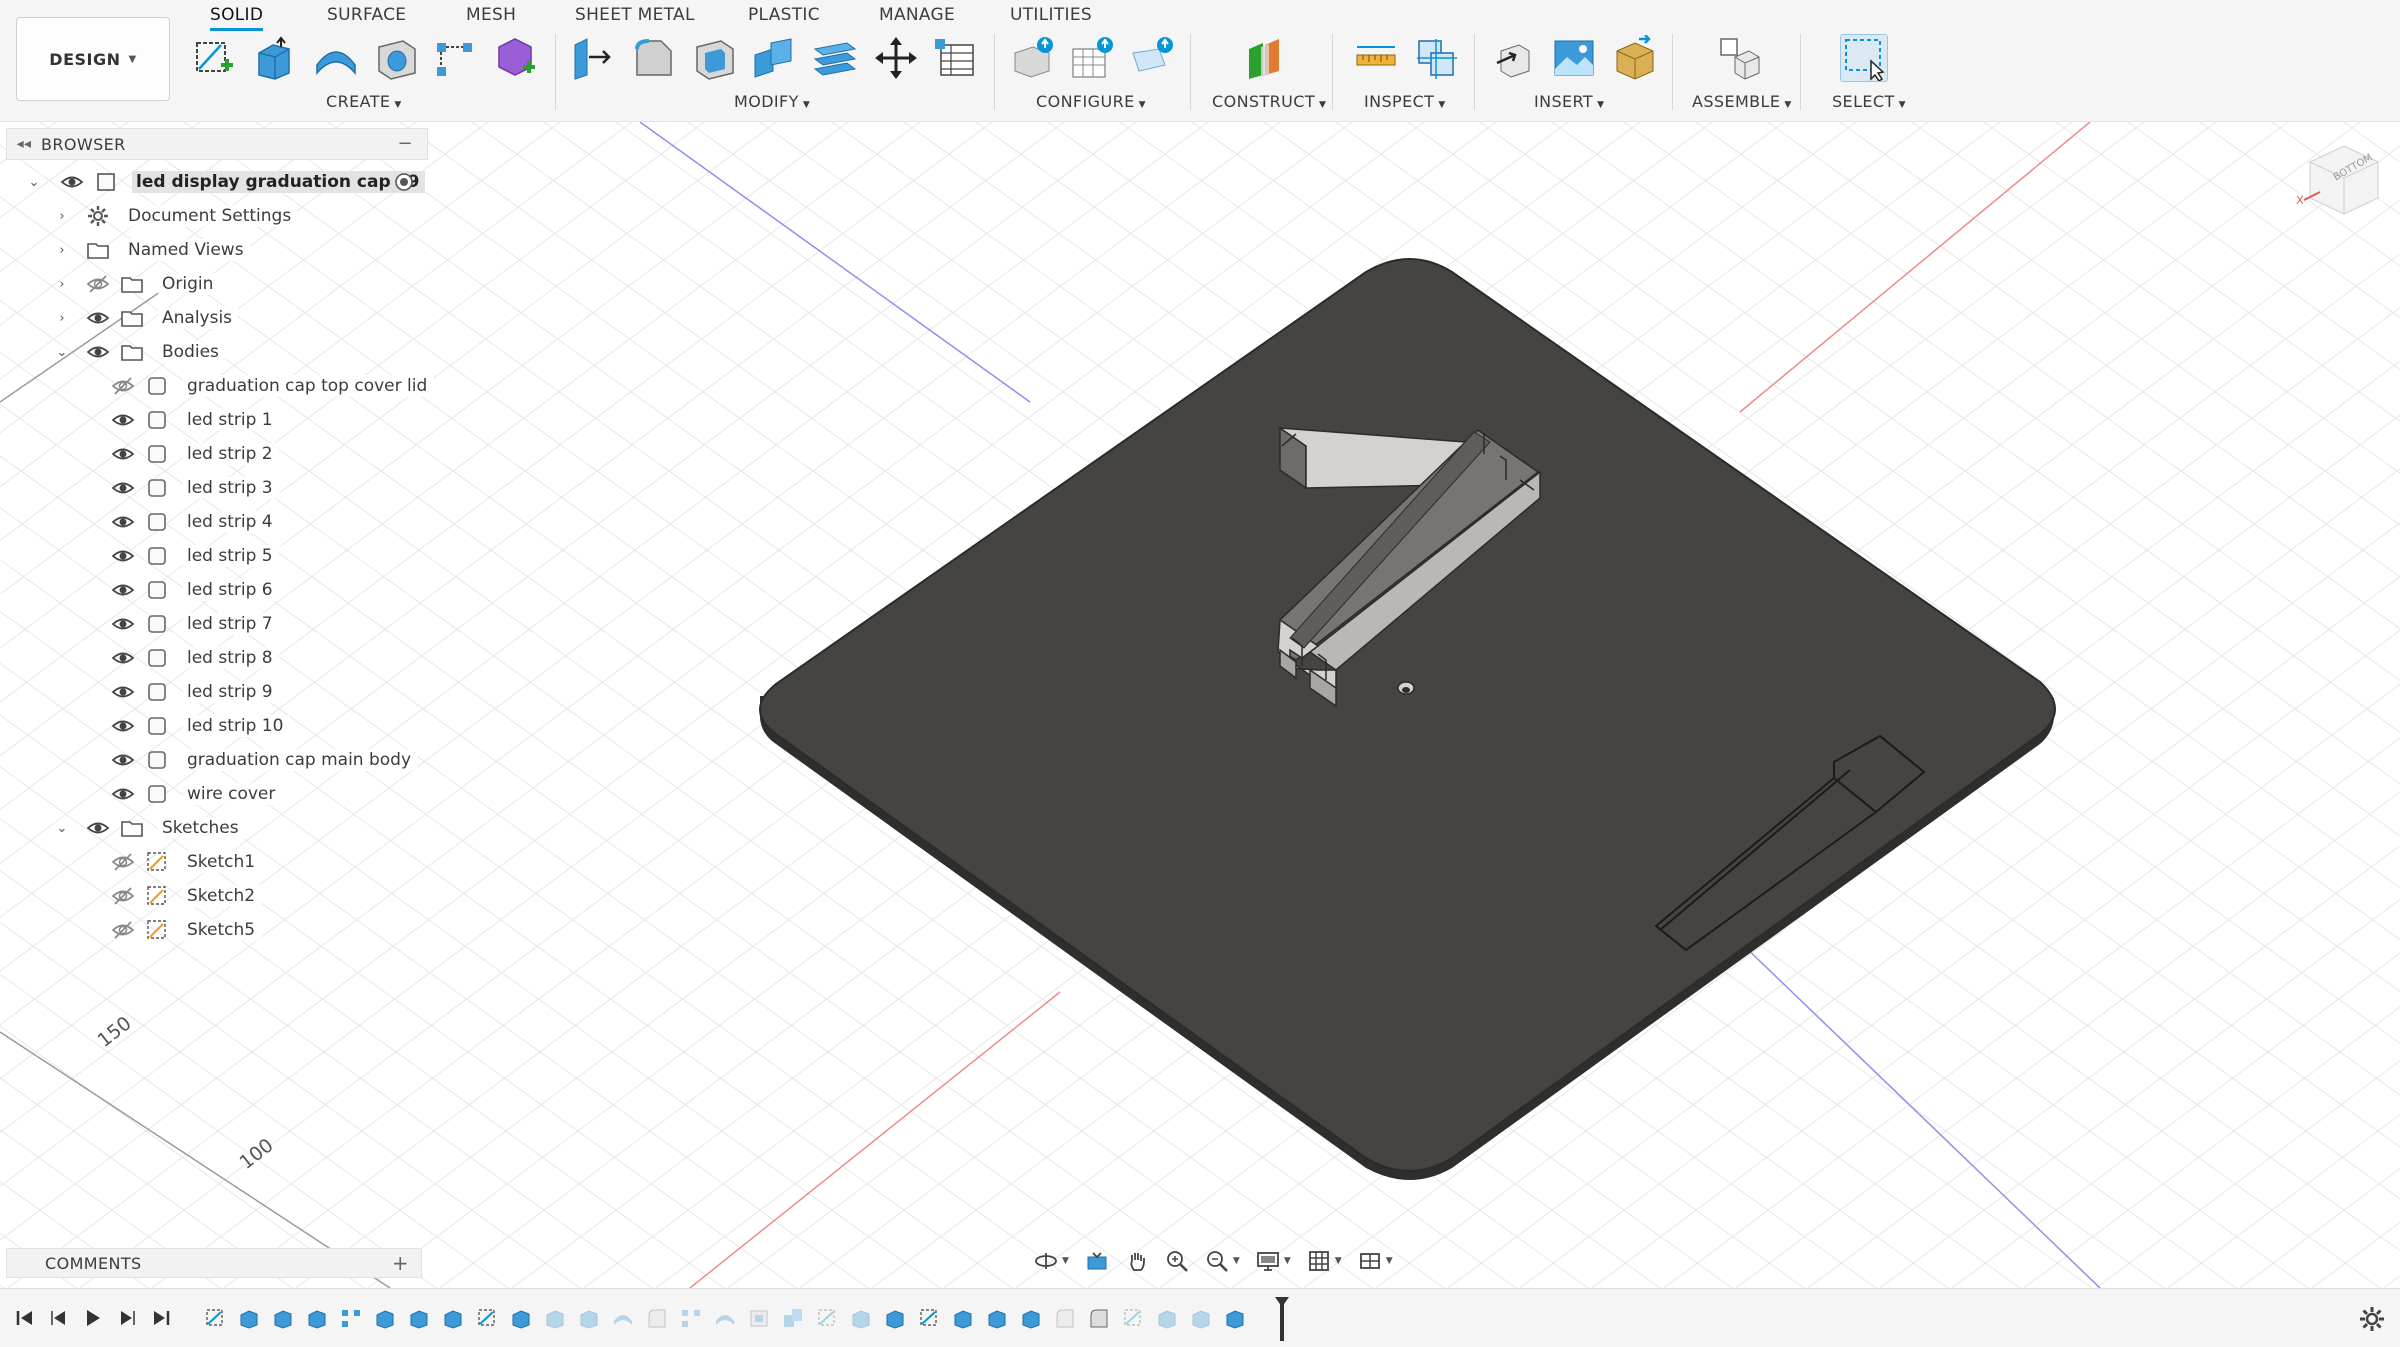 The width and height of the screenshot is (2400, 1347). Describe the element at coordinates (405, 143) in the screenshot. I see `minimize-icon: −` at that location.